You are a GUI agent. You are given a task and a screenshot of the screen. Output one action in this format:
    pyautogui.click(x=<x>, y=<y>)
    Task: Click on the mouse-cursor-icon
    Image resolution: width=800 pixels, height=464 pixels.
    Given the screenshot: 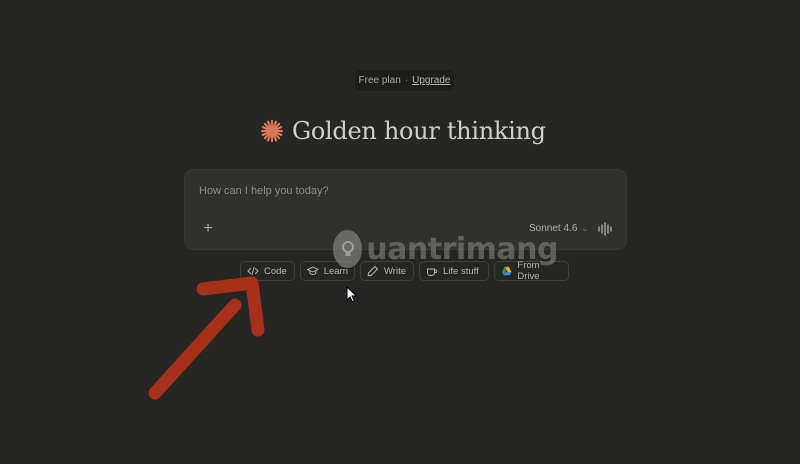 What is the action you would take?
    pyautogui.click(x=352, y=294)
    